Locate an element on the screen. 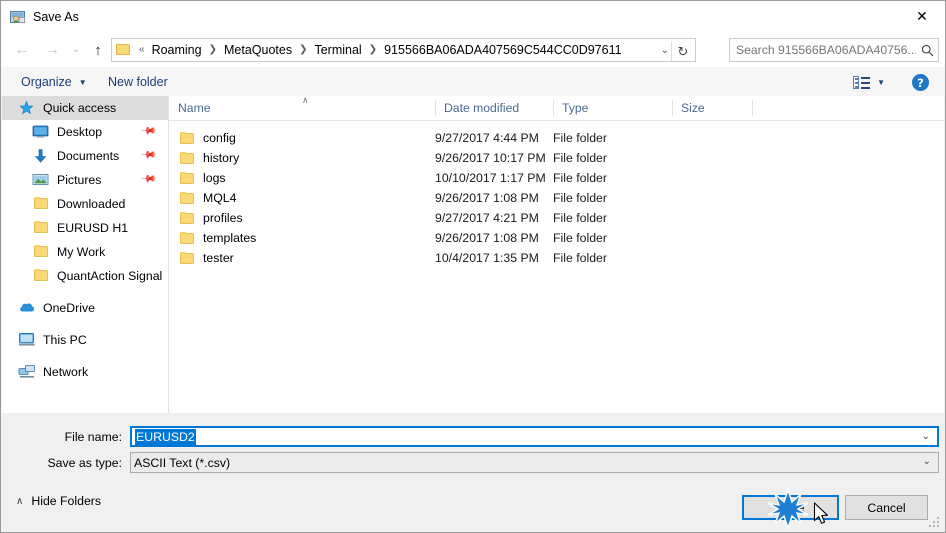 This screenshot has width=946, height=533. table-row: MQL4 9/26/2017 1:08 PM File folder is located at coordinates (556, 198).